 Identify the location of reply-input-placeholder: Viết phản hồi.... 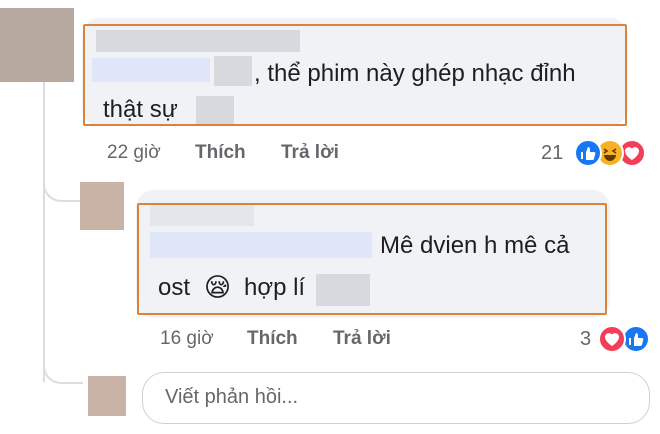
(232, 397).